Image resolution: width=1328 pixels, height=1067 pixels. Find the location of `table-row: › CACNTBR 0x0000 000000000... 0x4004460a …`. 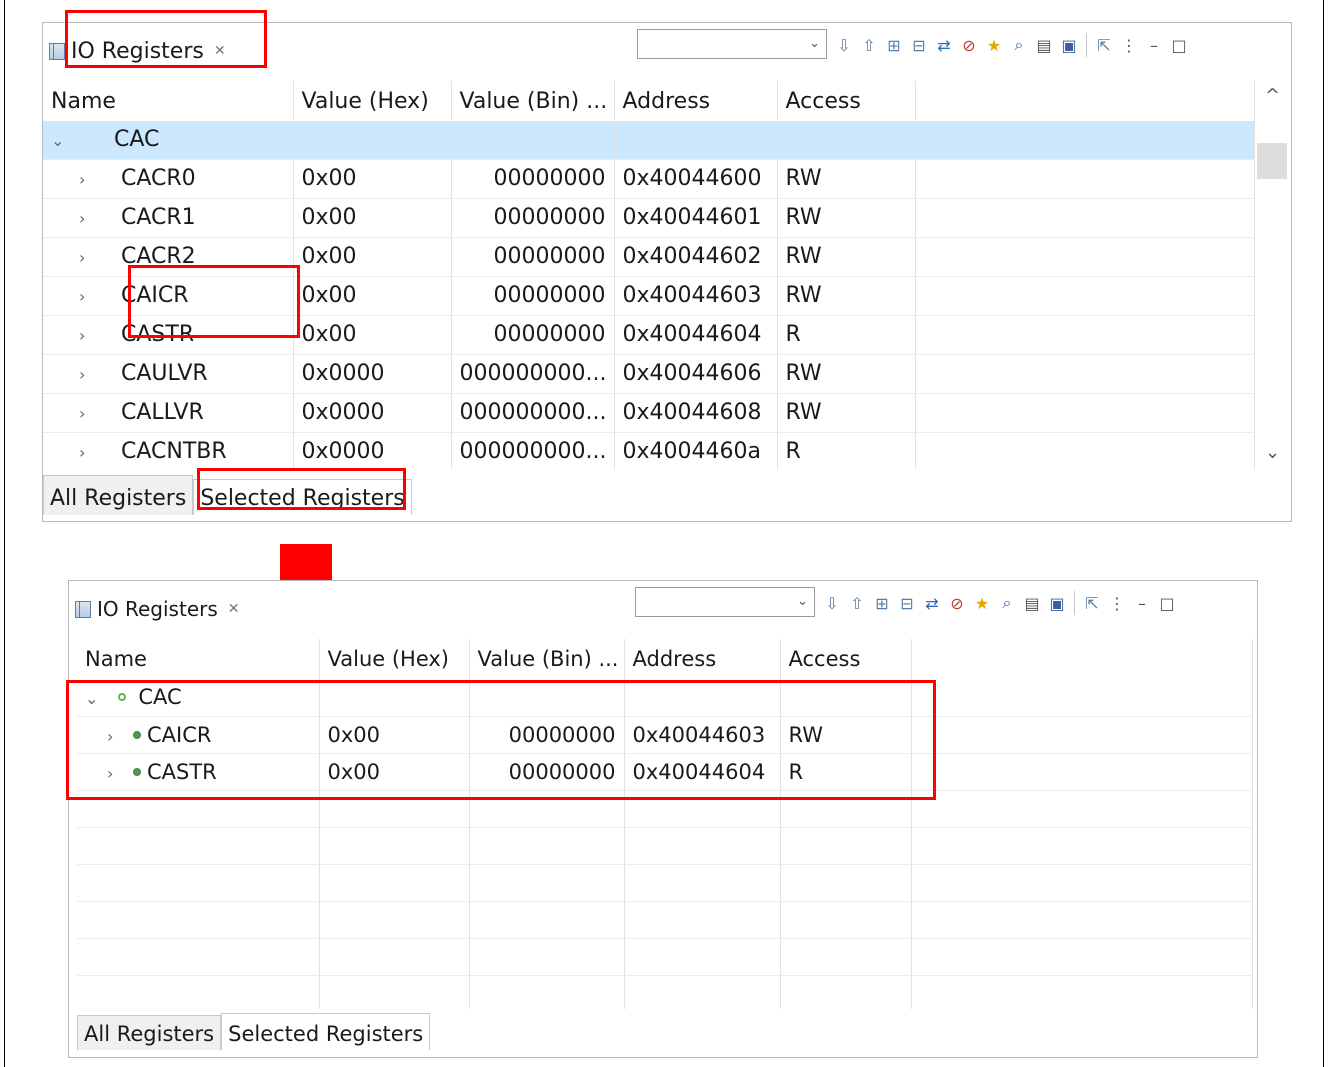

table-row: › CACNTBR 0x0000 000000000... 0x4004460a … is located at coordinates (649, 450).